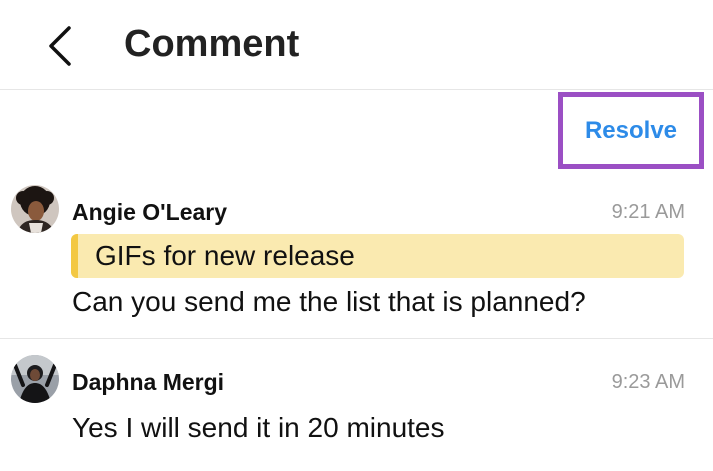  I want to click on comment-timestamp: 9:21 AM, so click(648, 212).